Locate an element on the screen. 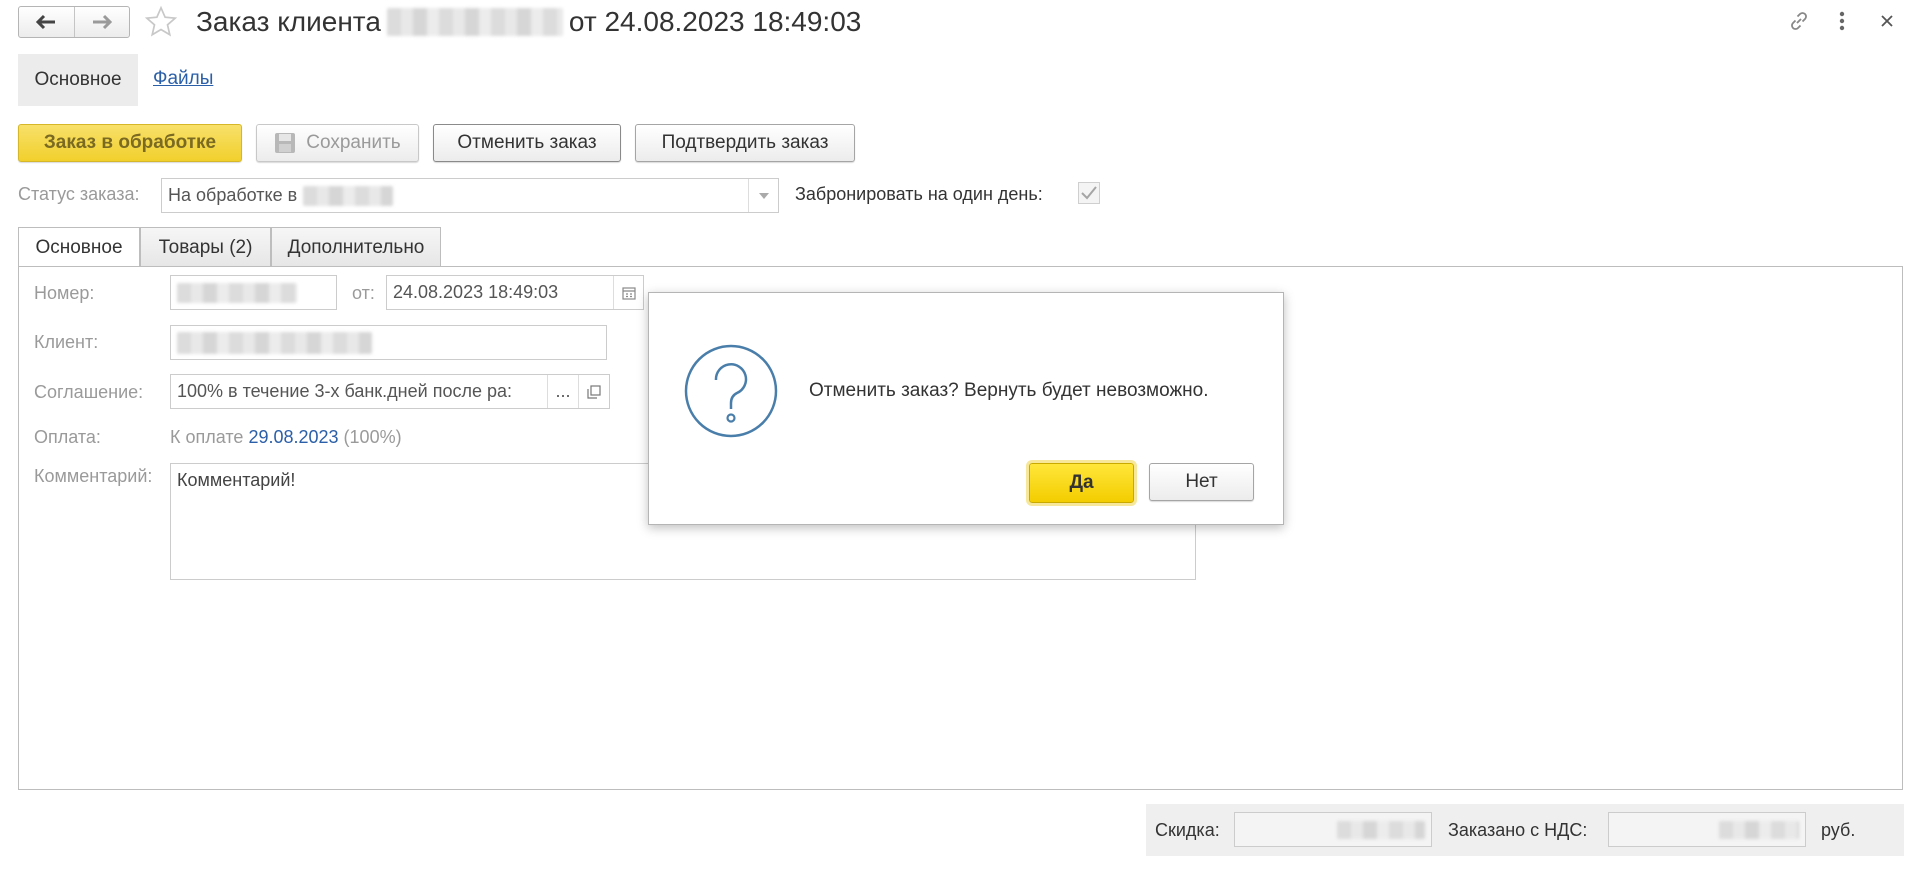  favorite-star-button is located at coordinates (161, 22).